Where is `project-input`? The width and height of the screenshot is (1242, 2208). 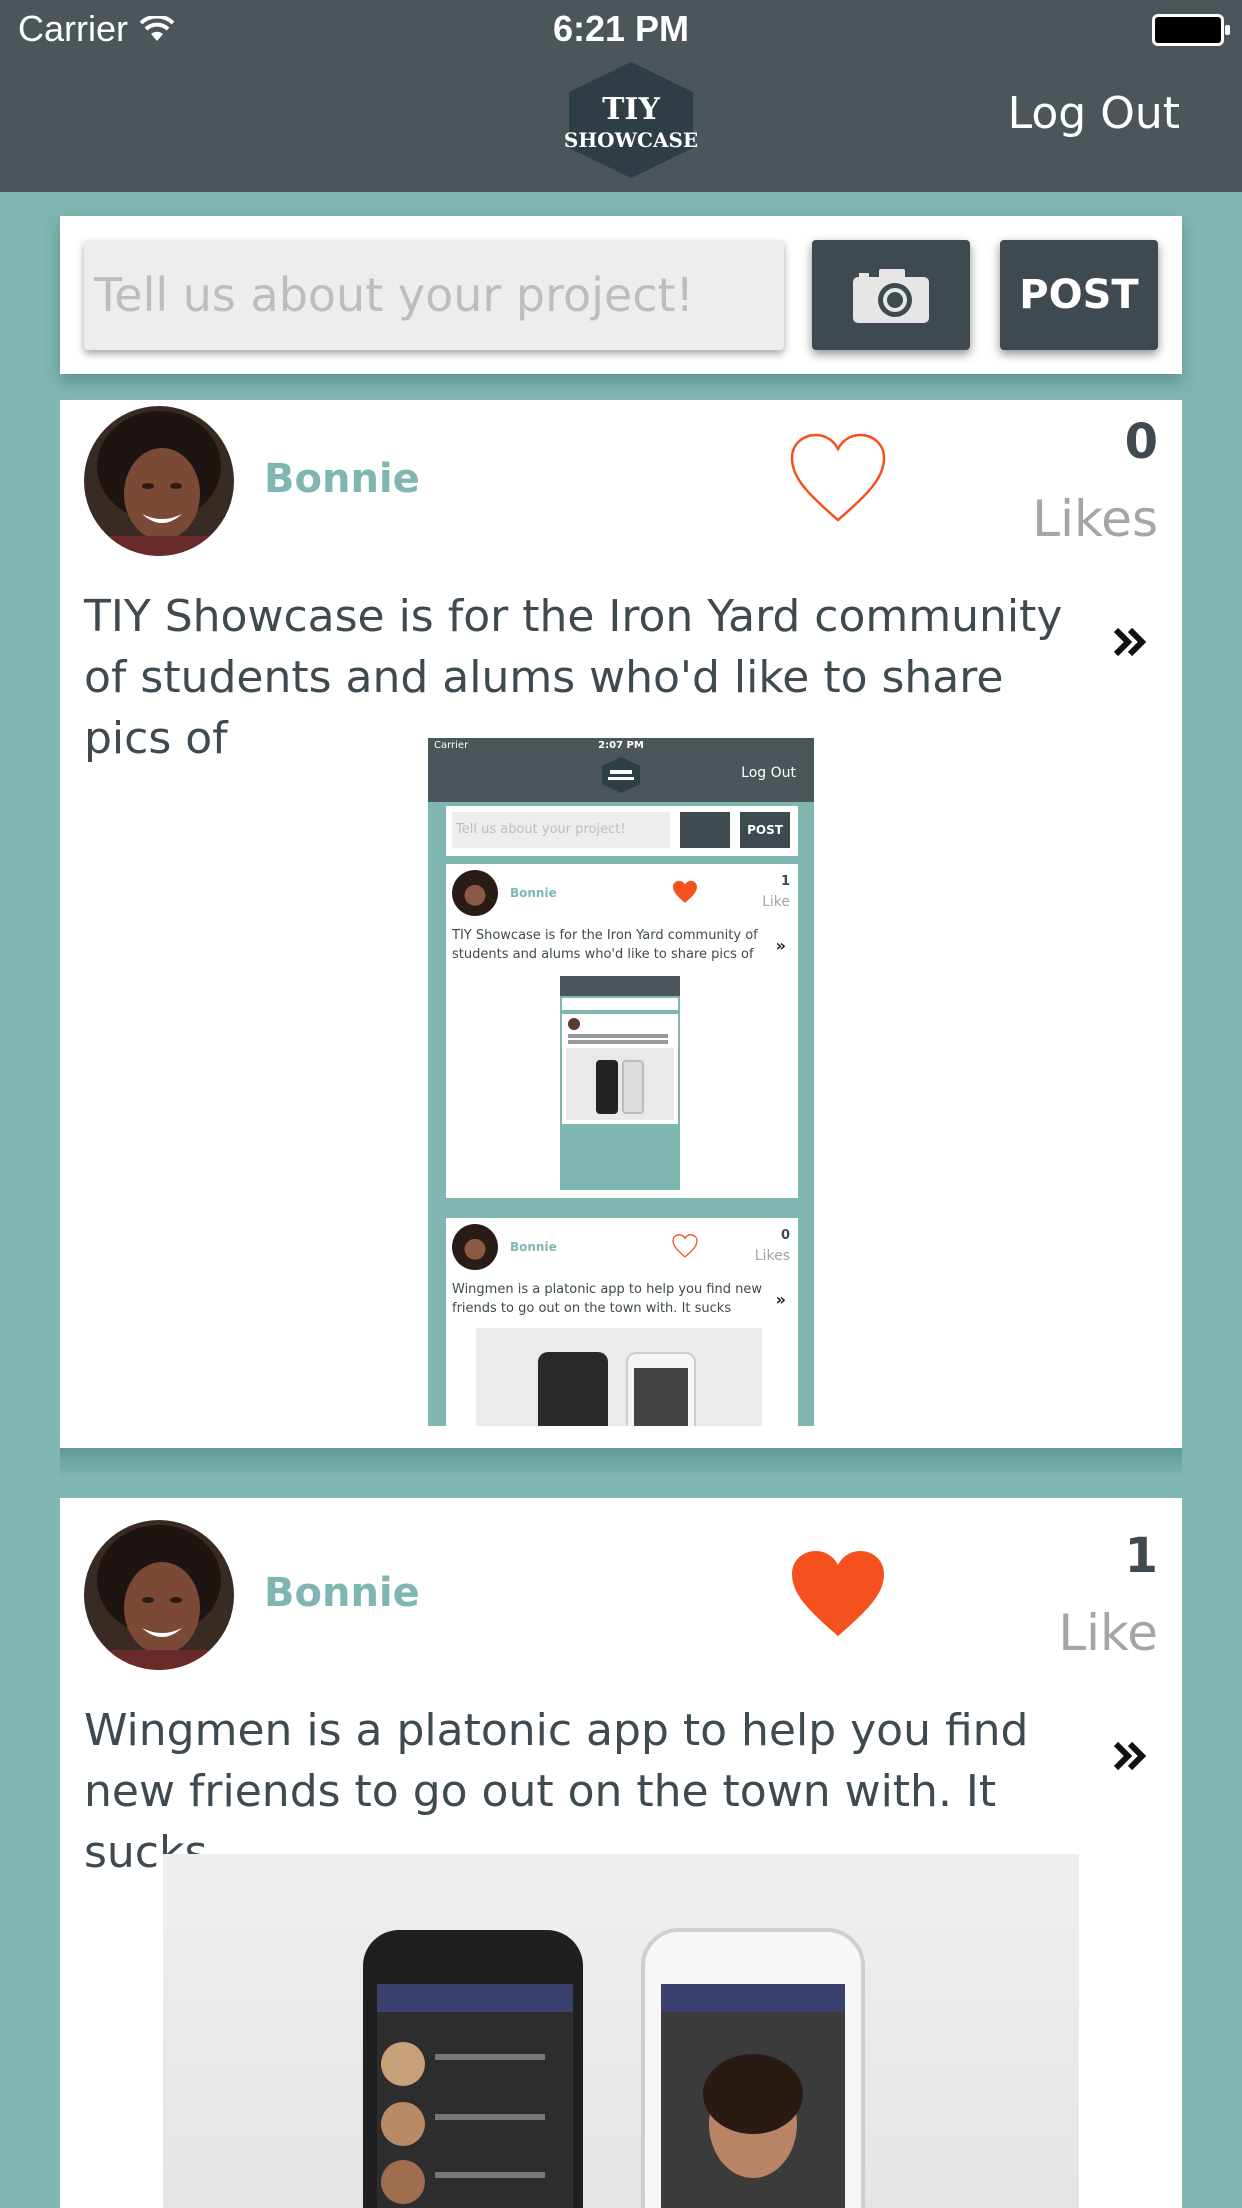 project-input is located at coordinates (434, 295).